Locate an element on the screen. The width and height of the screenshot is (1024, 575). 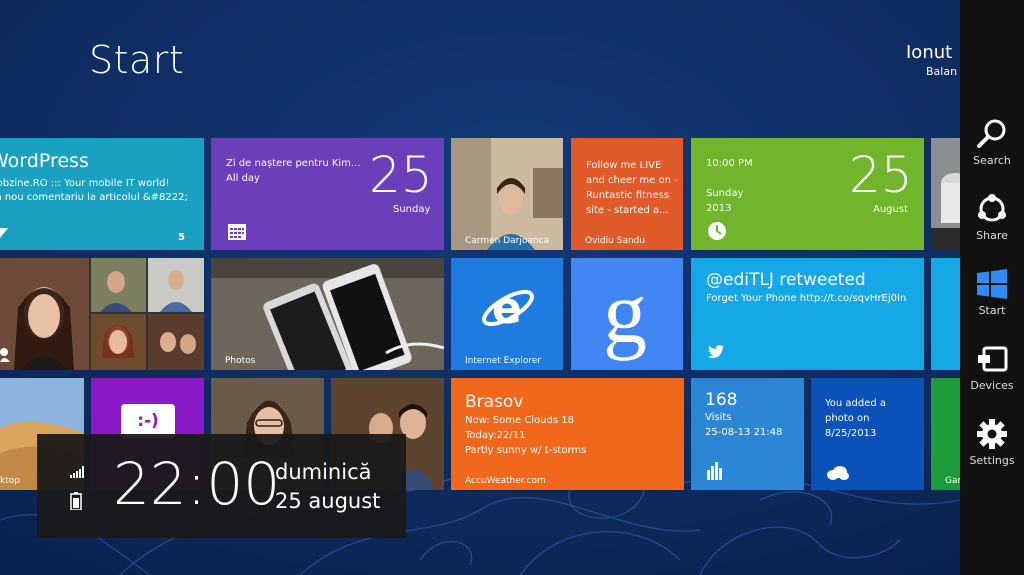
emoticon-text: :-) is located at coordinates (148, 421).